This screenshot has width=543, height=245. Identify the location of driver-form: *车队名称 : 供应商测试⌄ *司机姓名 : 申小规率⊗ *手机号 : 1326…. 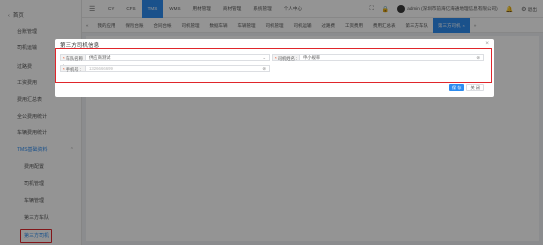
(273, 65).